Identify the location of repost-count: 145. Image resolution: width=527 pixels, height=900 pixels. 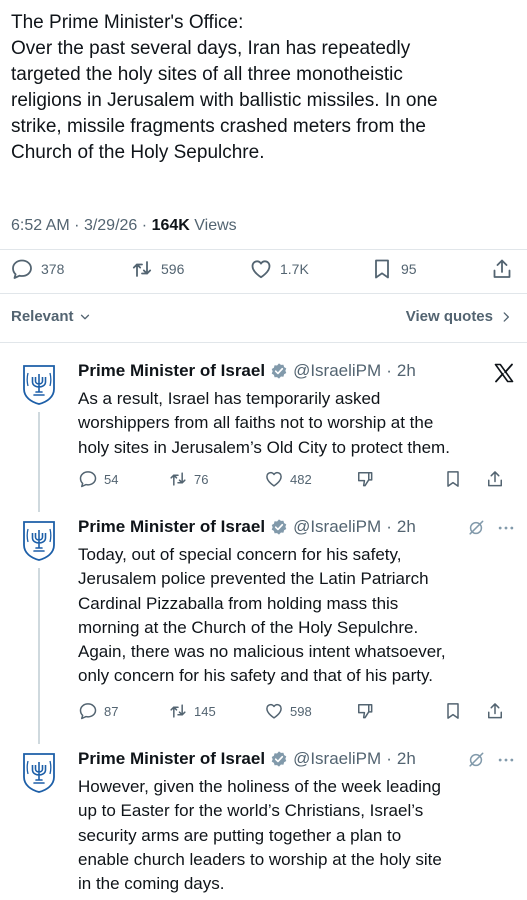
(205, 711).